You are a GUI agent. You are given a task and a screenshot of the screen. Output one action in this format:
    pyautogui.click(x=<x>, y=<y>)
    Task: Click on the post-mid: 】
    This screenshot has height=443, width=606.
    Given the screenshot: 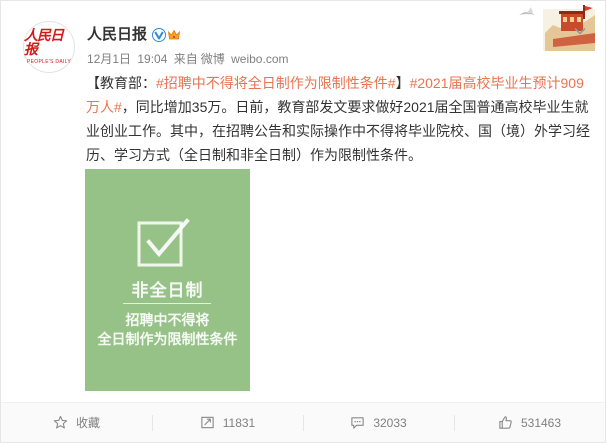 What is the action you would take?
    pyautogui.click(x=402, y=83)
    